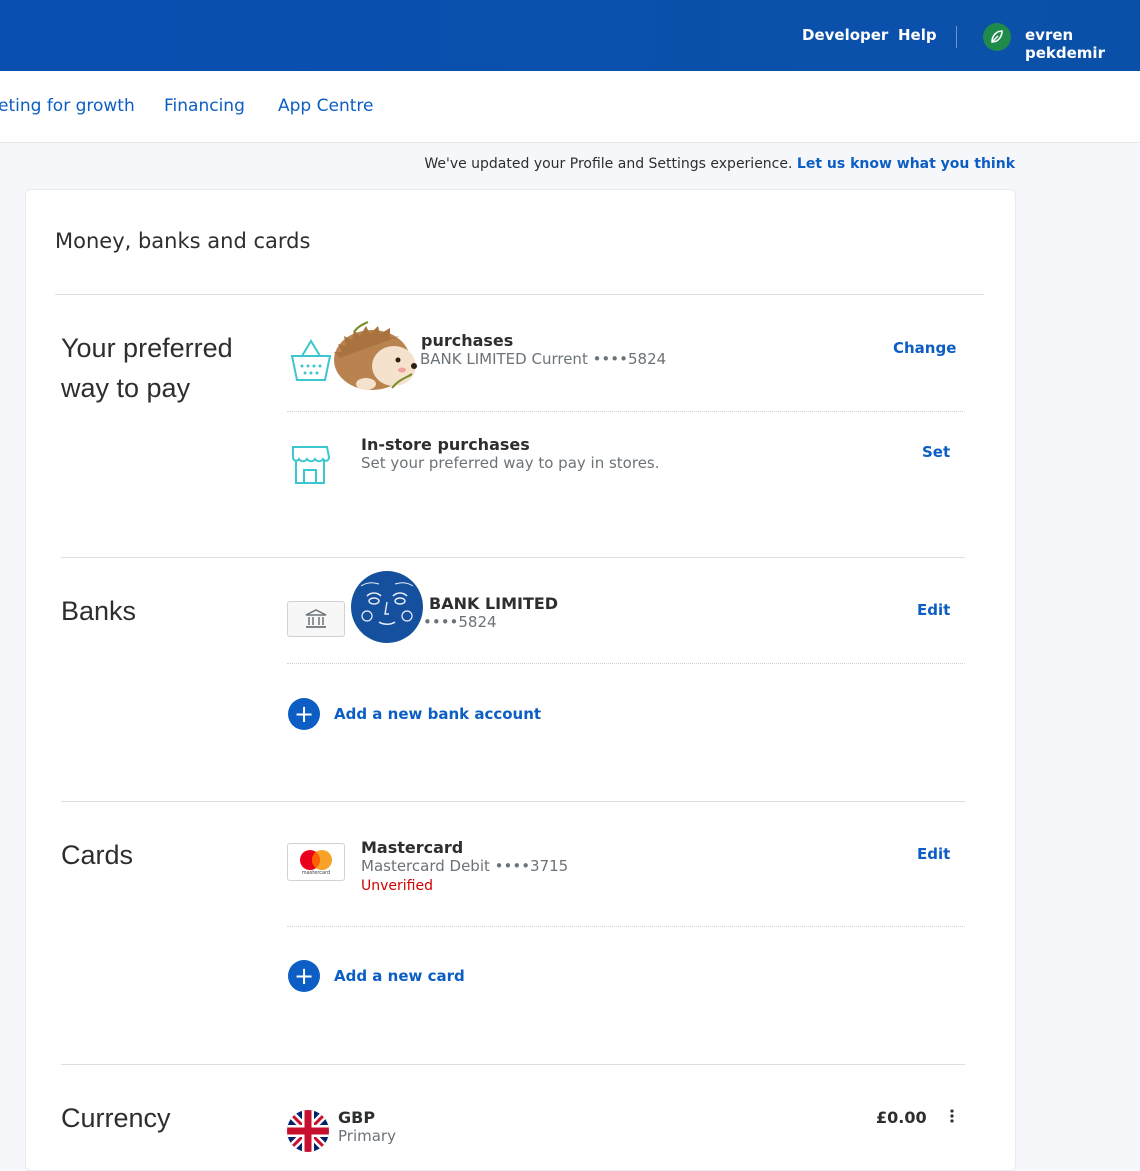 The image size is (1140, 1171). What do you see at coordinates (465, 866) in the screenshot?
I see `card-detail: Mastercard Debit ••••3715` at bounding box center [465, 866].